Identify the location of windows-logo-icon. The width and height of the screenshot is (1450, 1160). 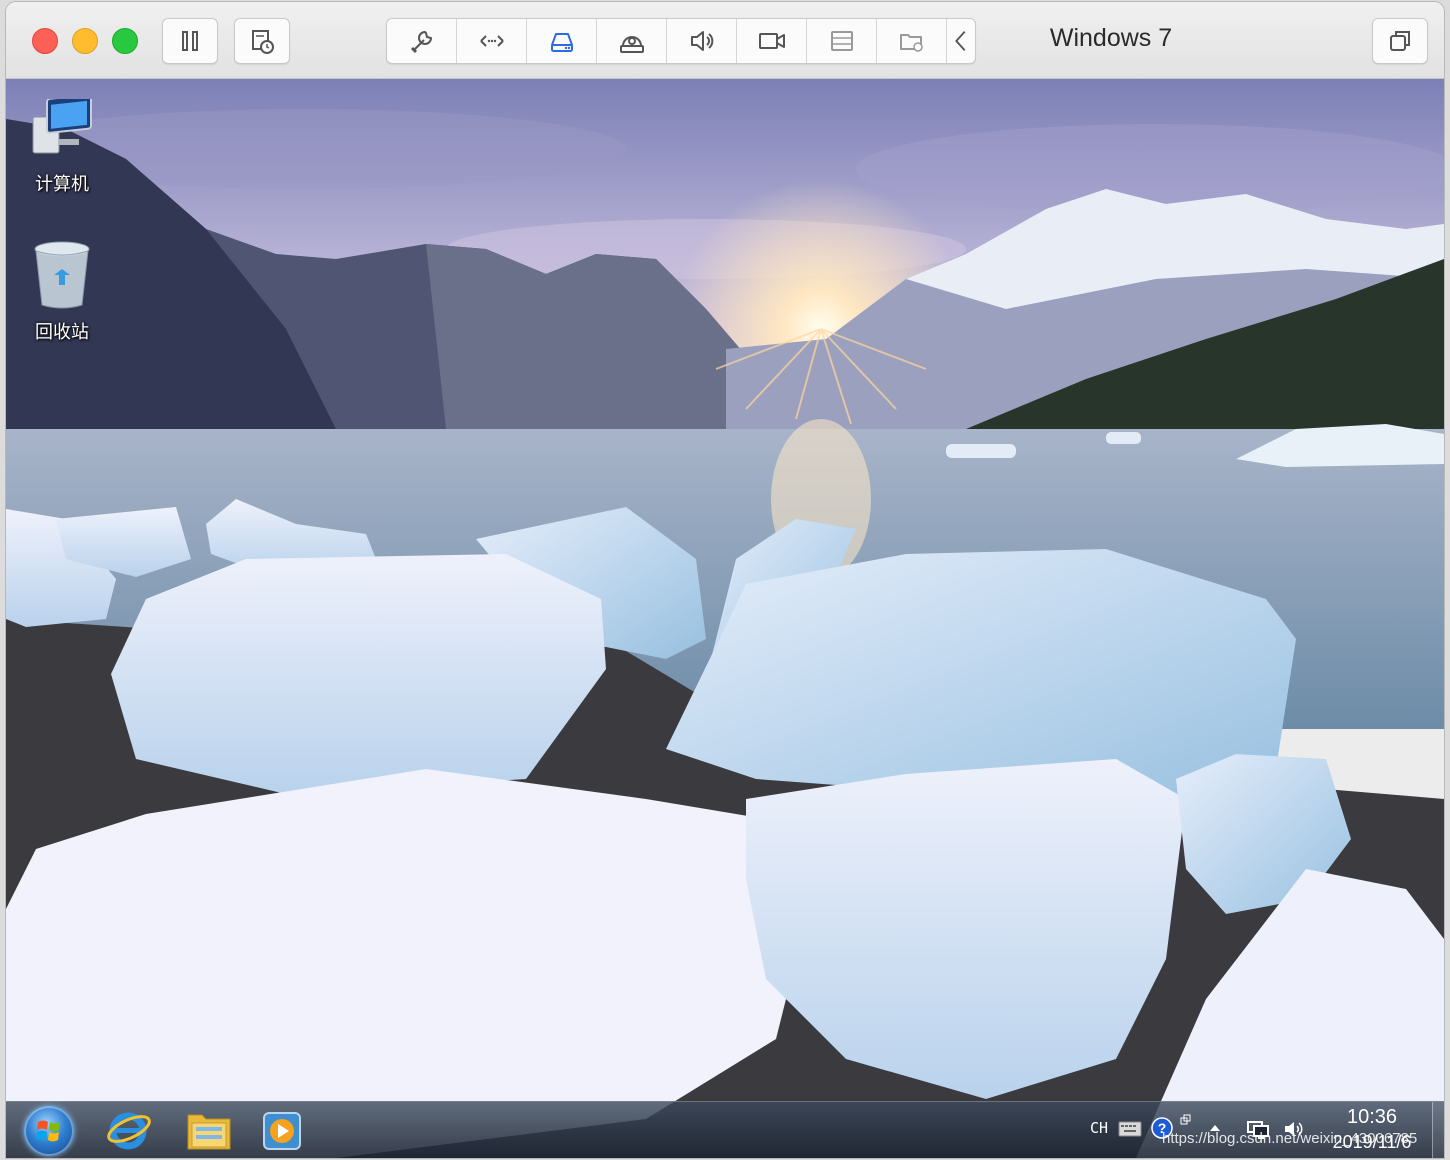
(48, 1131).